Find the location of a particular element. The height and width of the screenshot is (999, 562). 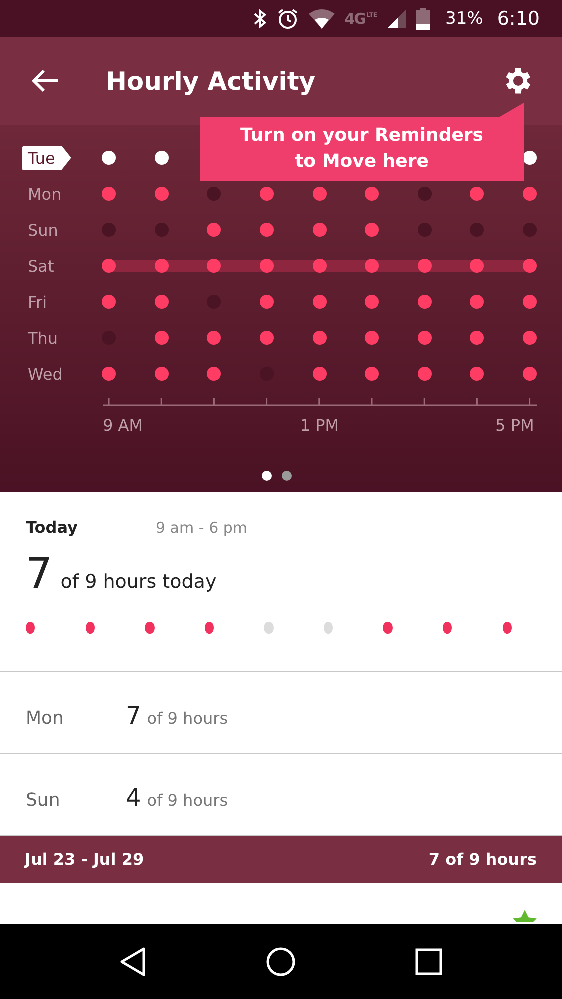

week-range: Jul 23 - Jul 29 is located at coordinates (84, 859).